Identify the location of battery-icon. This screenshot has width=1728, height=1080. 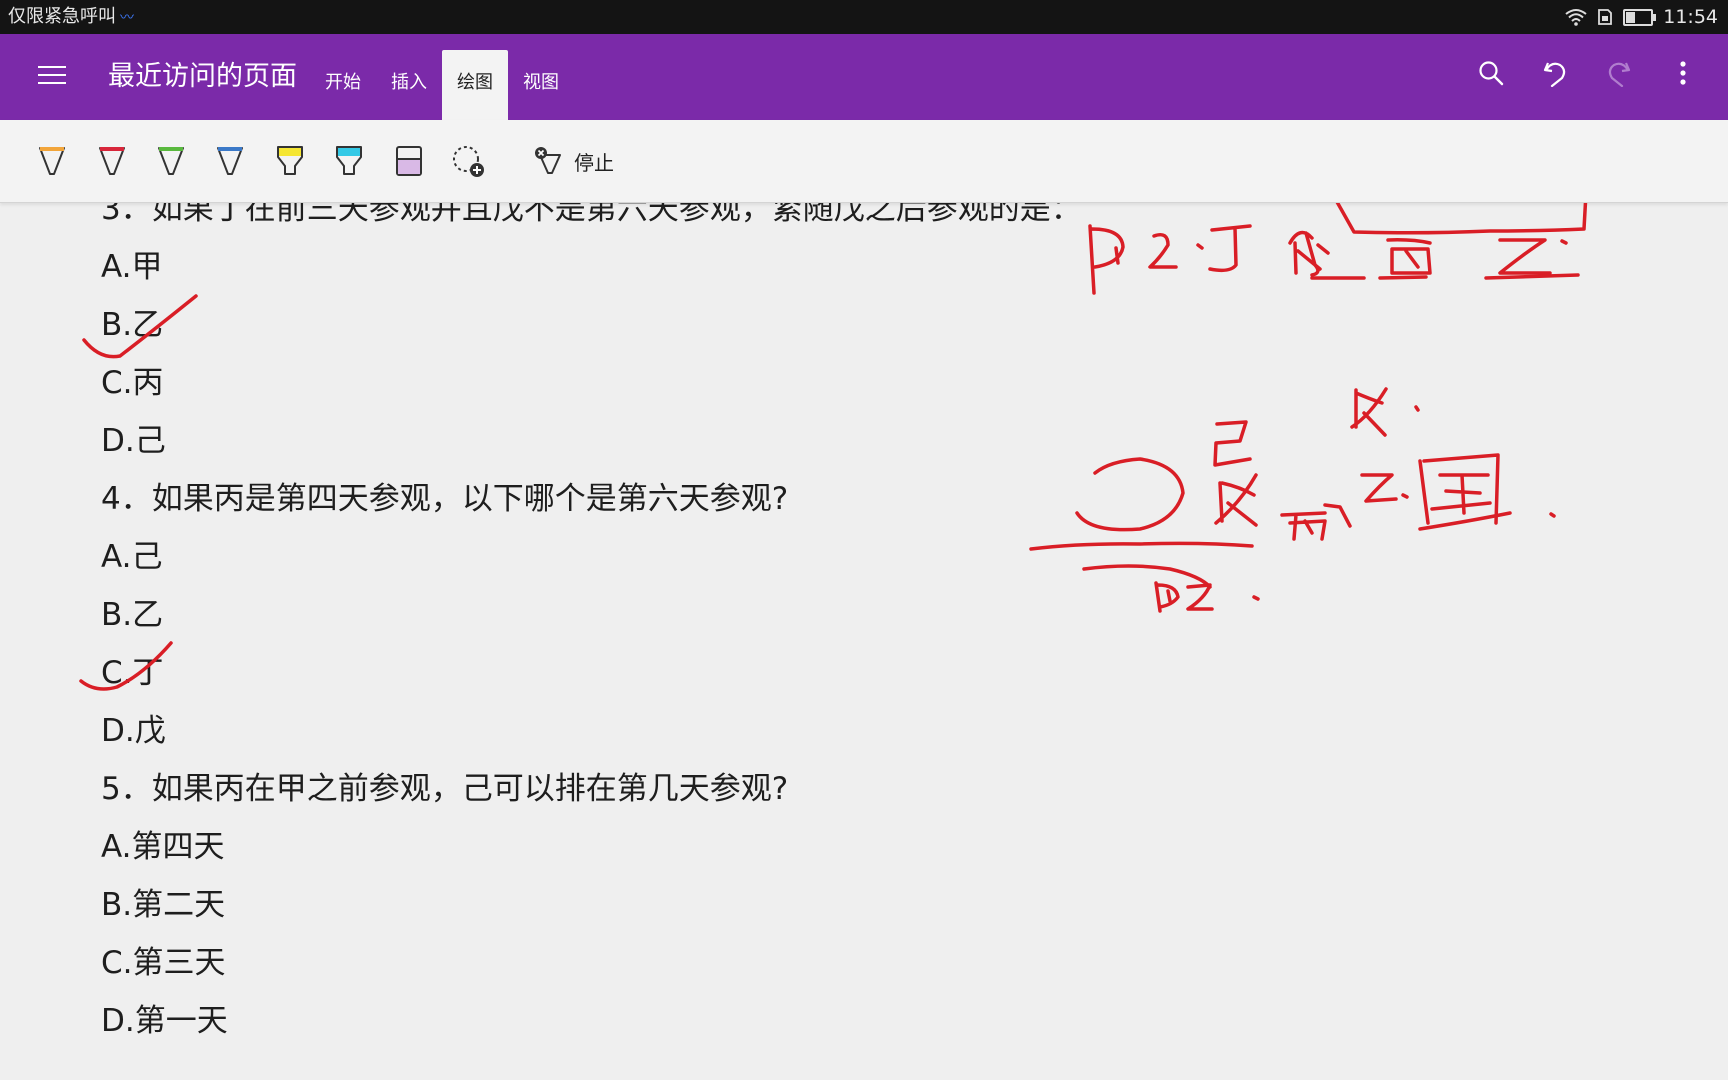
(1640, 17).